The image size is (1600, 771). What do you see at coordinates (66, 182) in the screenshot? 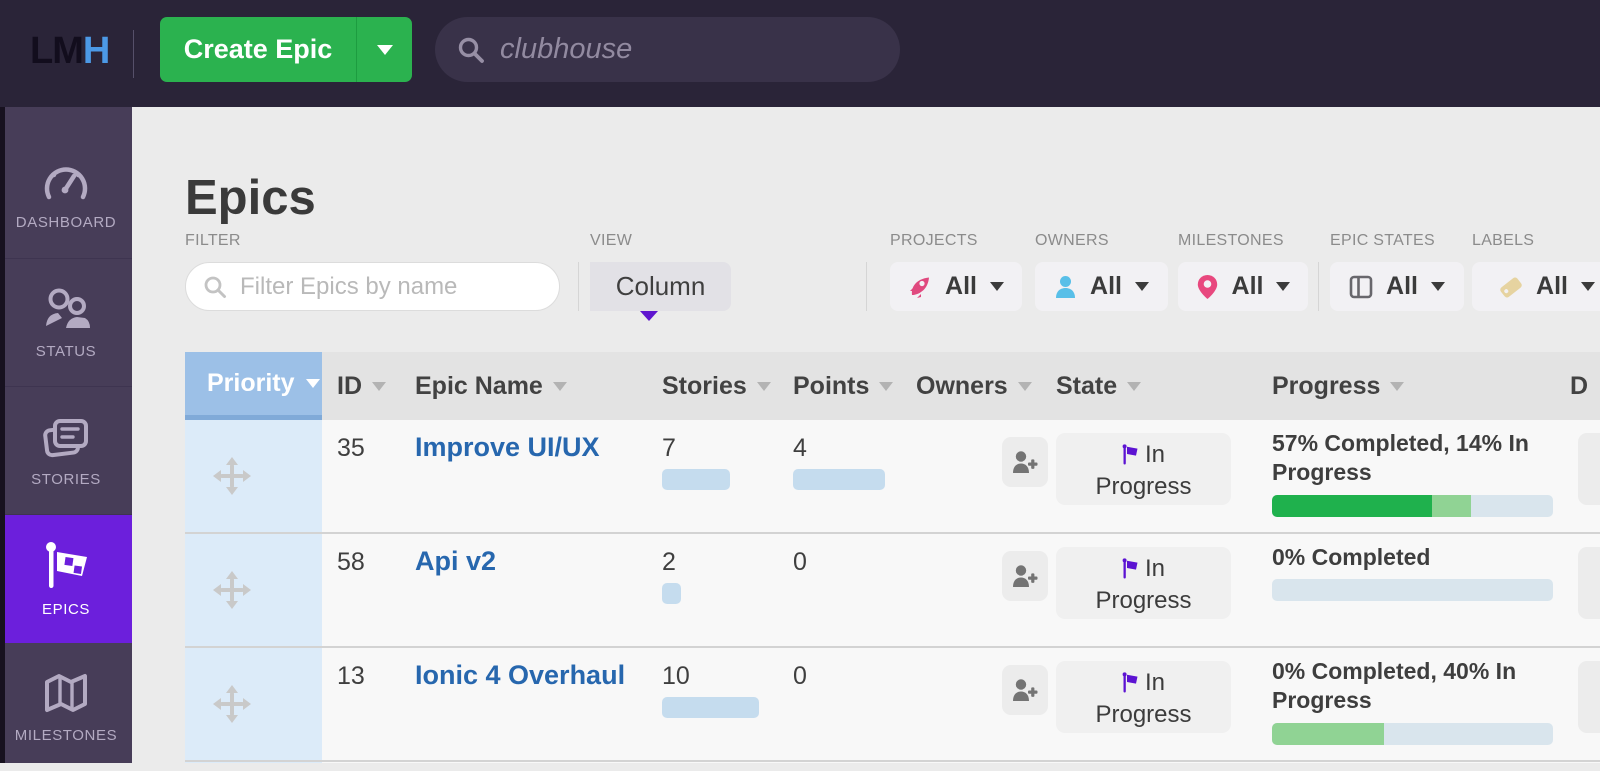
I see `gauge-icon` at bounding box center [66, 182].